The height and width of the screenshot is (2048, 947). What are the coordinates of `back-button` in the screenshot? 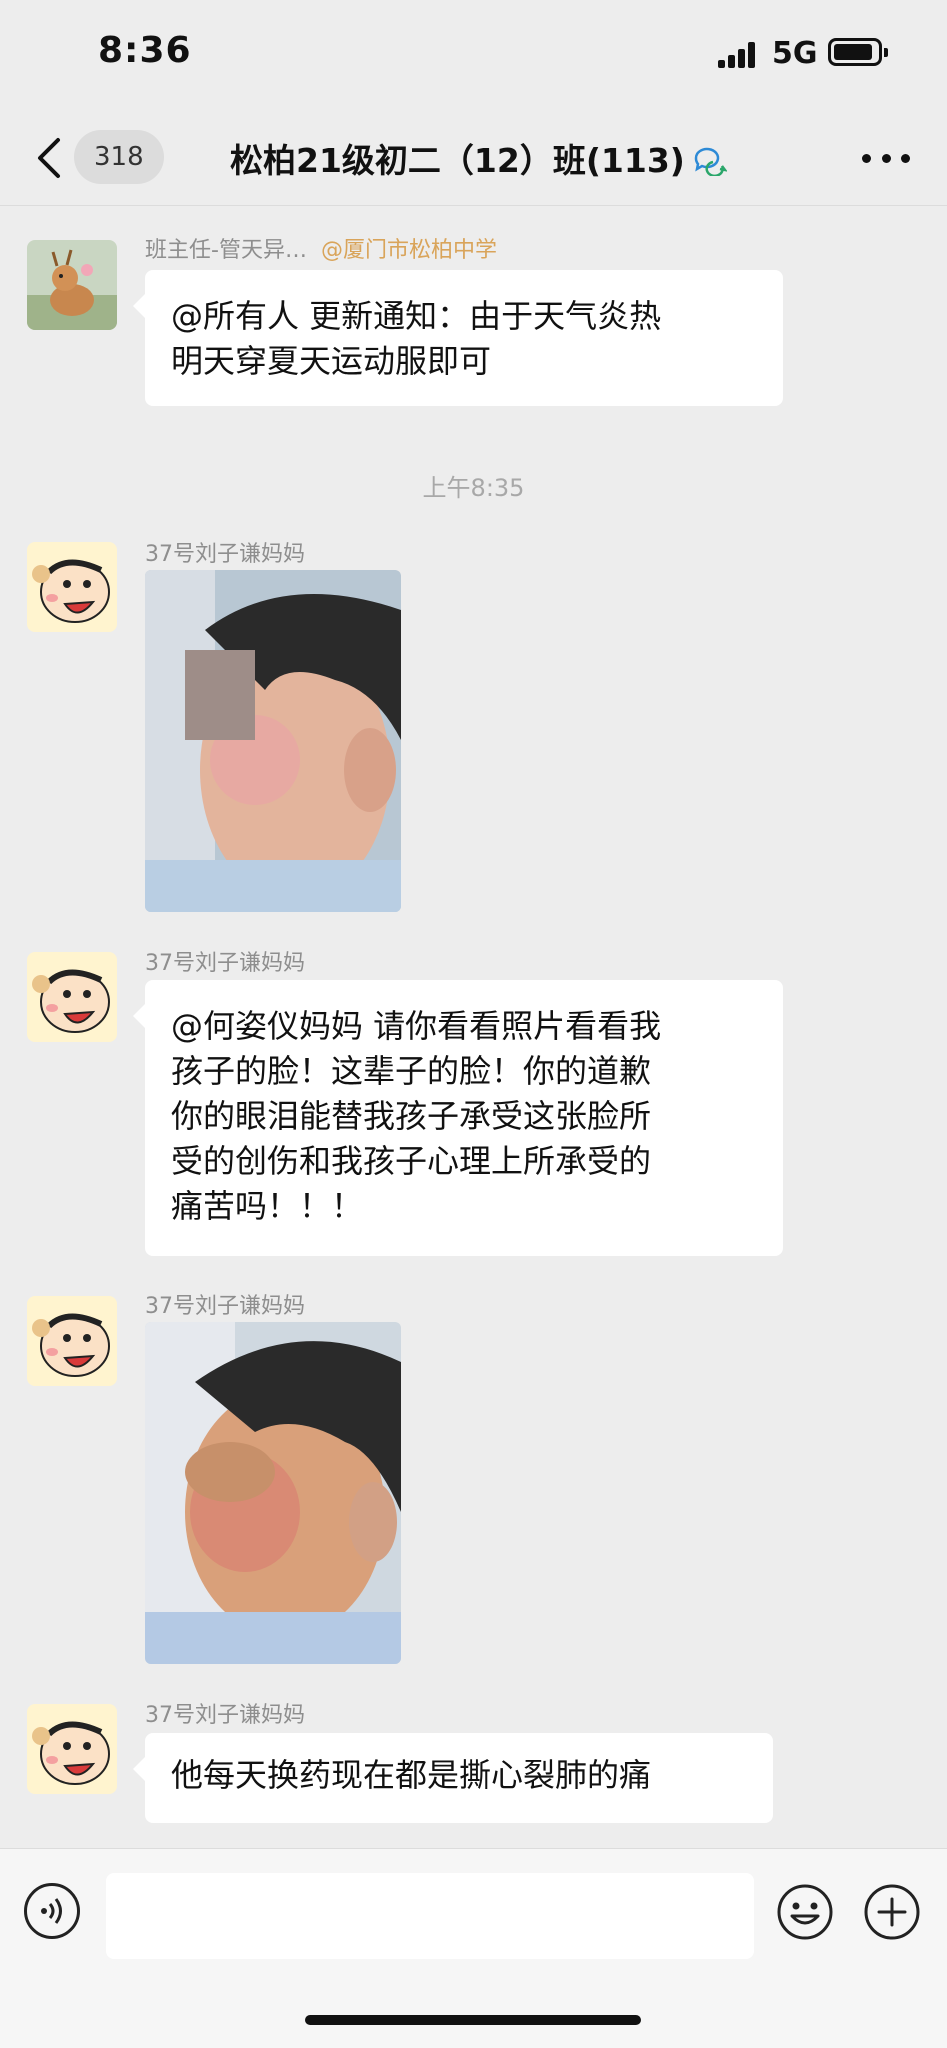 It's located at (50, 158).